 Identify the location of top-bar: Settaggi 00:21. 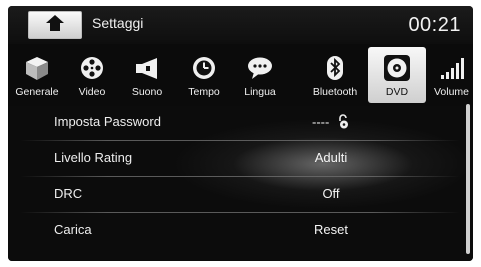
(240, 25).